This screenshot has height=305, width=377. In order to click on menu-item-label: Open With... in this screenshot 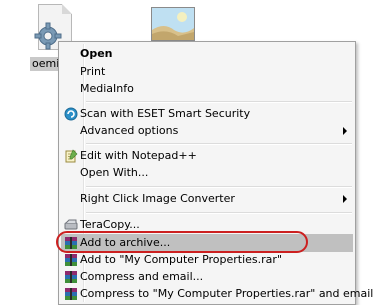, I will do `click(114, 172)`.